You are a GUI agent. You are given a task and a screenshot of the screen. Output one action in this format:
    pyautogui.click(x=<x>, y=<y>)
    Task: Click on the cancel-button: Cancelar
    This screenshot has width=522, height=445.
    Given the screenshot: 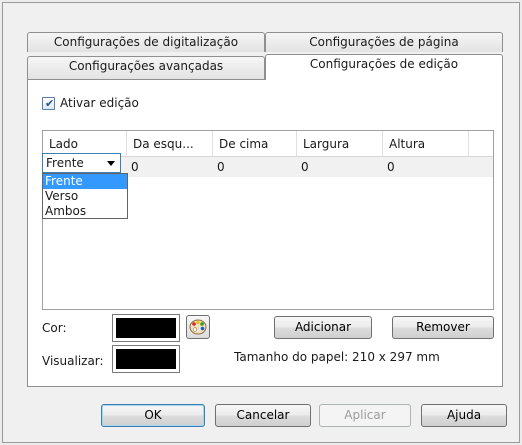 What is the action you would take?
    pyautogui.click(x=263, y=415)
    